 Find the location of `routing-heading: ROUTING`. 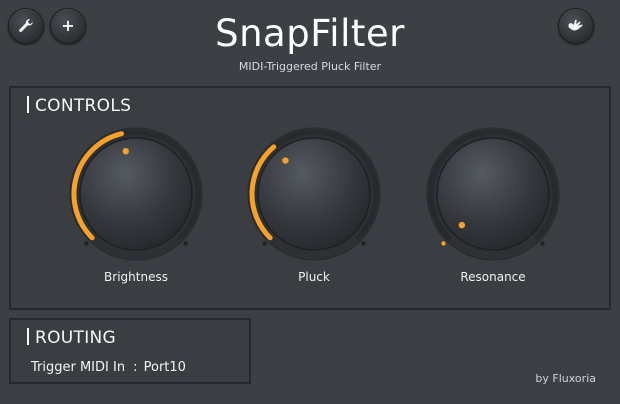

routing-heading: ROUTING is located at coordinates (71, 338).